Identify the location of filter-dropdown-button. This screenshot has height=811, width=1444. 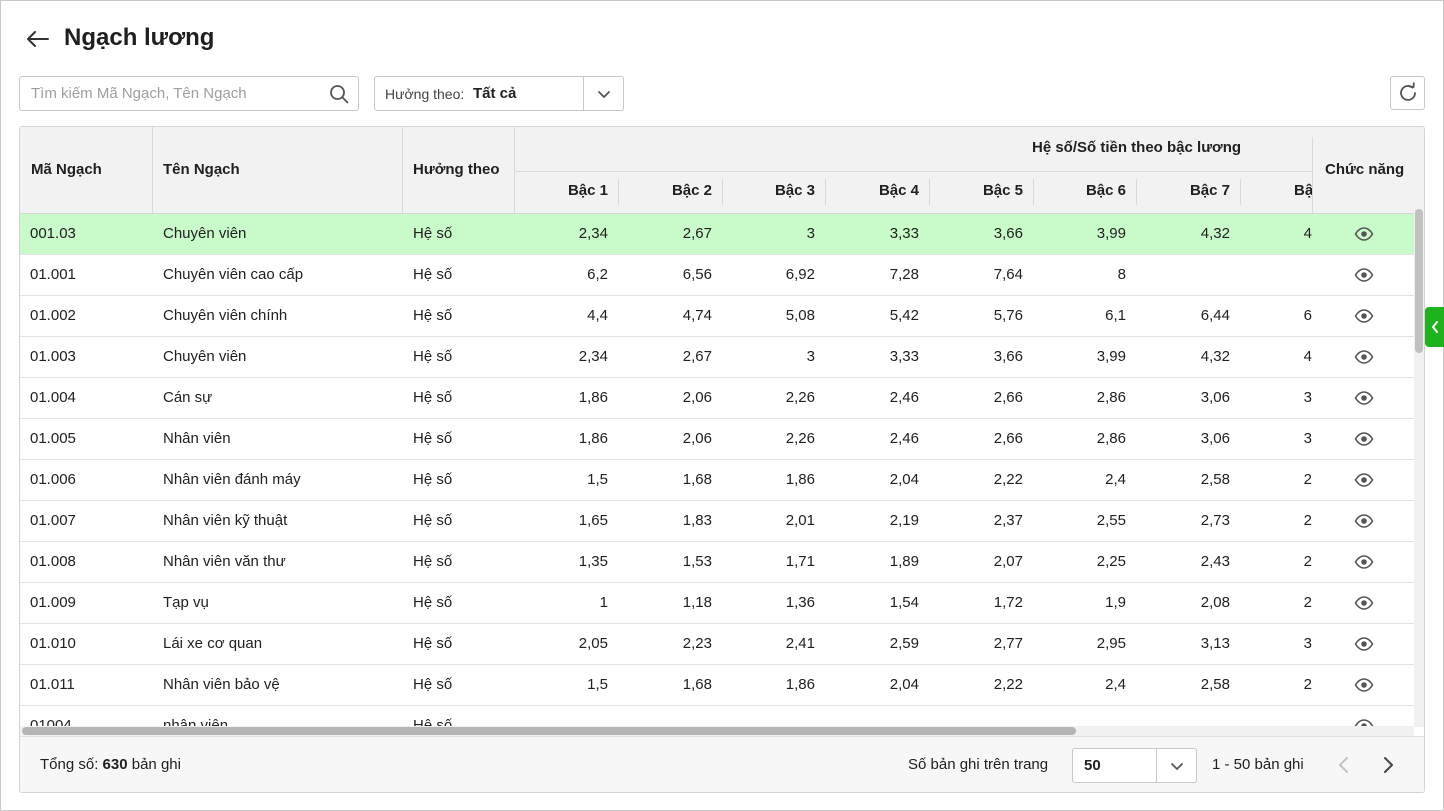
(603, 93).